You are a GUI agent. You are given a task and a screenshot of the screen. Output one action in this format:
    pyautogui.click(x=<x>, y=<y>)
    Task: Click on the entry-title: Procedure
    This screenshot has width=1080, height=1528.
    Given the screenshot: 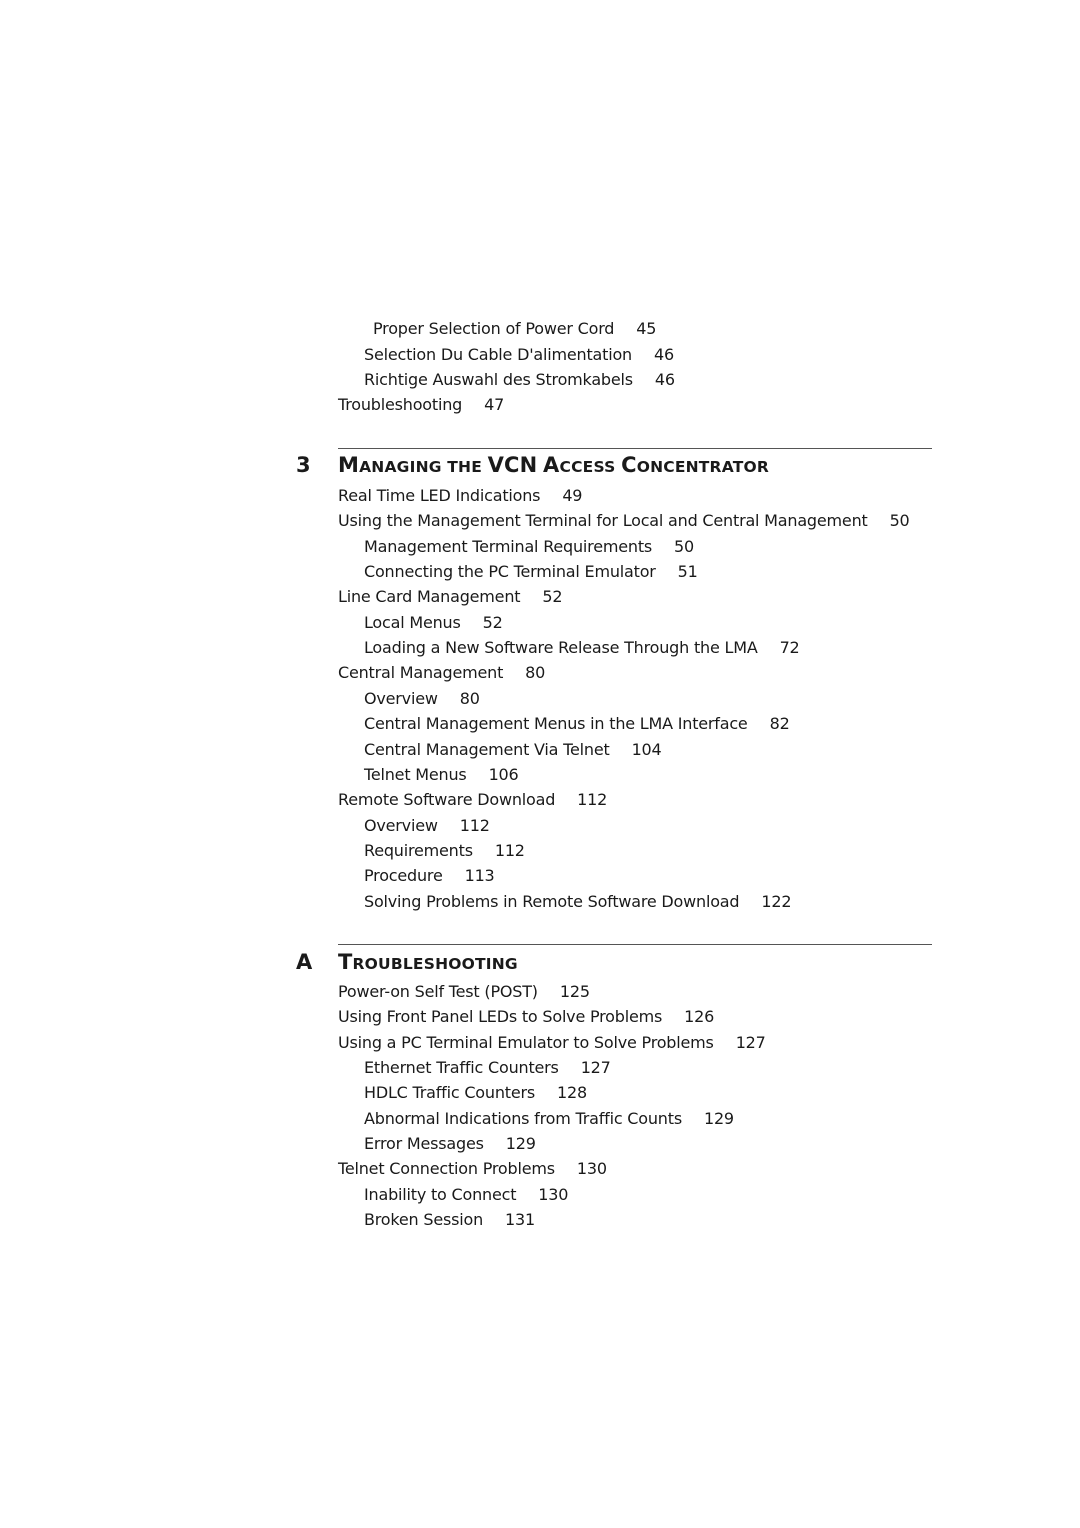 What is the action you would take?
    pyautogui.click(x=403, y=875)
    